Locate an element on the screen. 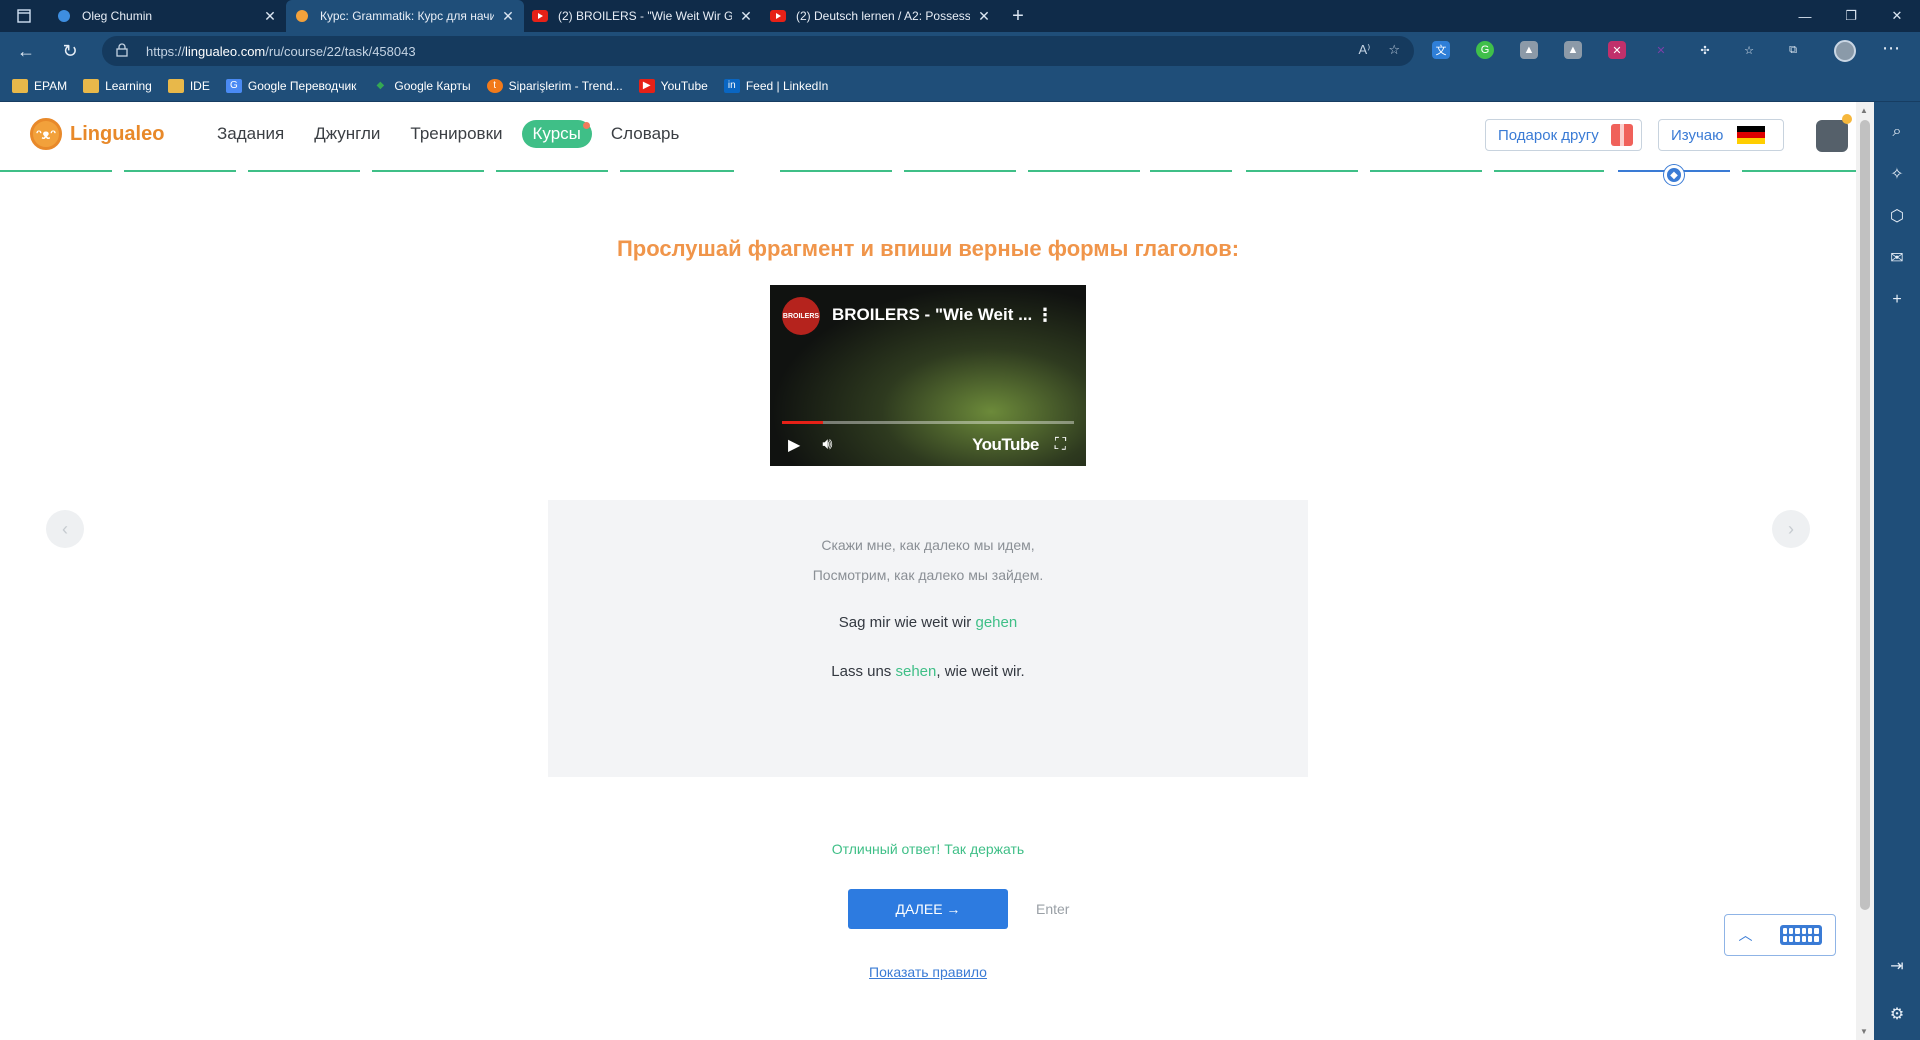 The width and height of the screenshot is (1920, 1040). bookmark-epam: EPAM is located at coordinates (39, 86).